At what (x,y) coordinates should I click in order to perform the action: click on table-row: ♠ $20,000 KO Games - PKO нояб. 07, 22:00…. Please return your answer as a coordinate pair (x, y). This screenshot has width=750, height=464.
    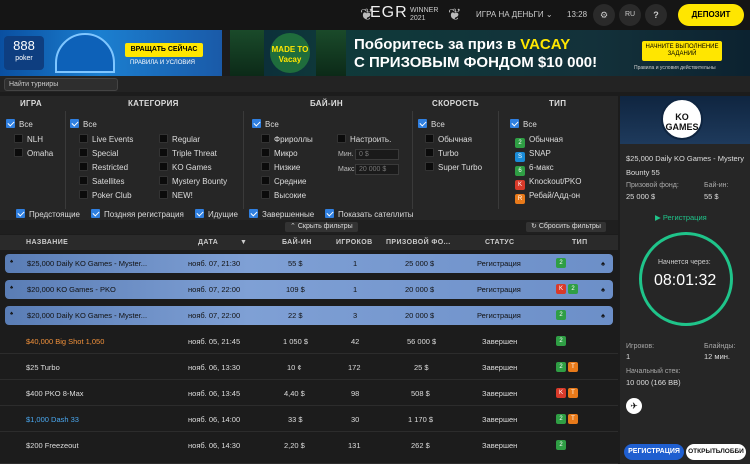
    Looking at the image, I should click on (309, 289).